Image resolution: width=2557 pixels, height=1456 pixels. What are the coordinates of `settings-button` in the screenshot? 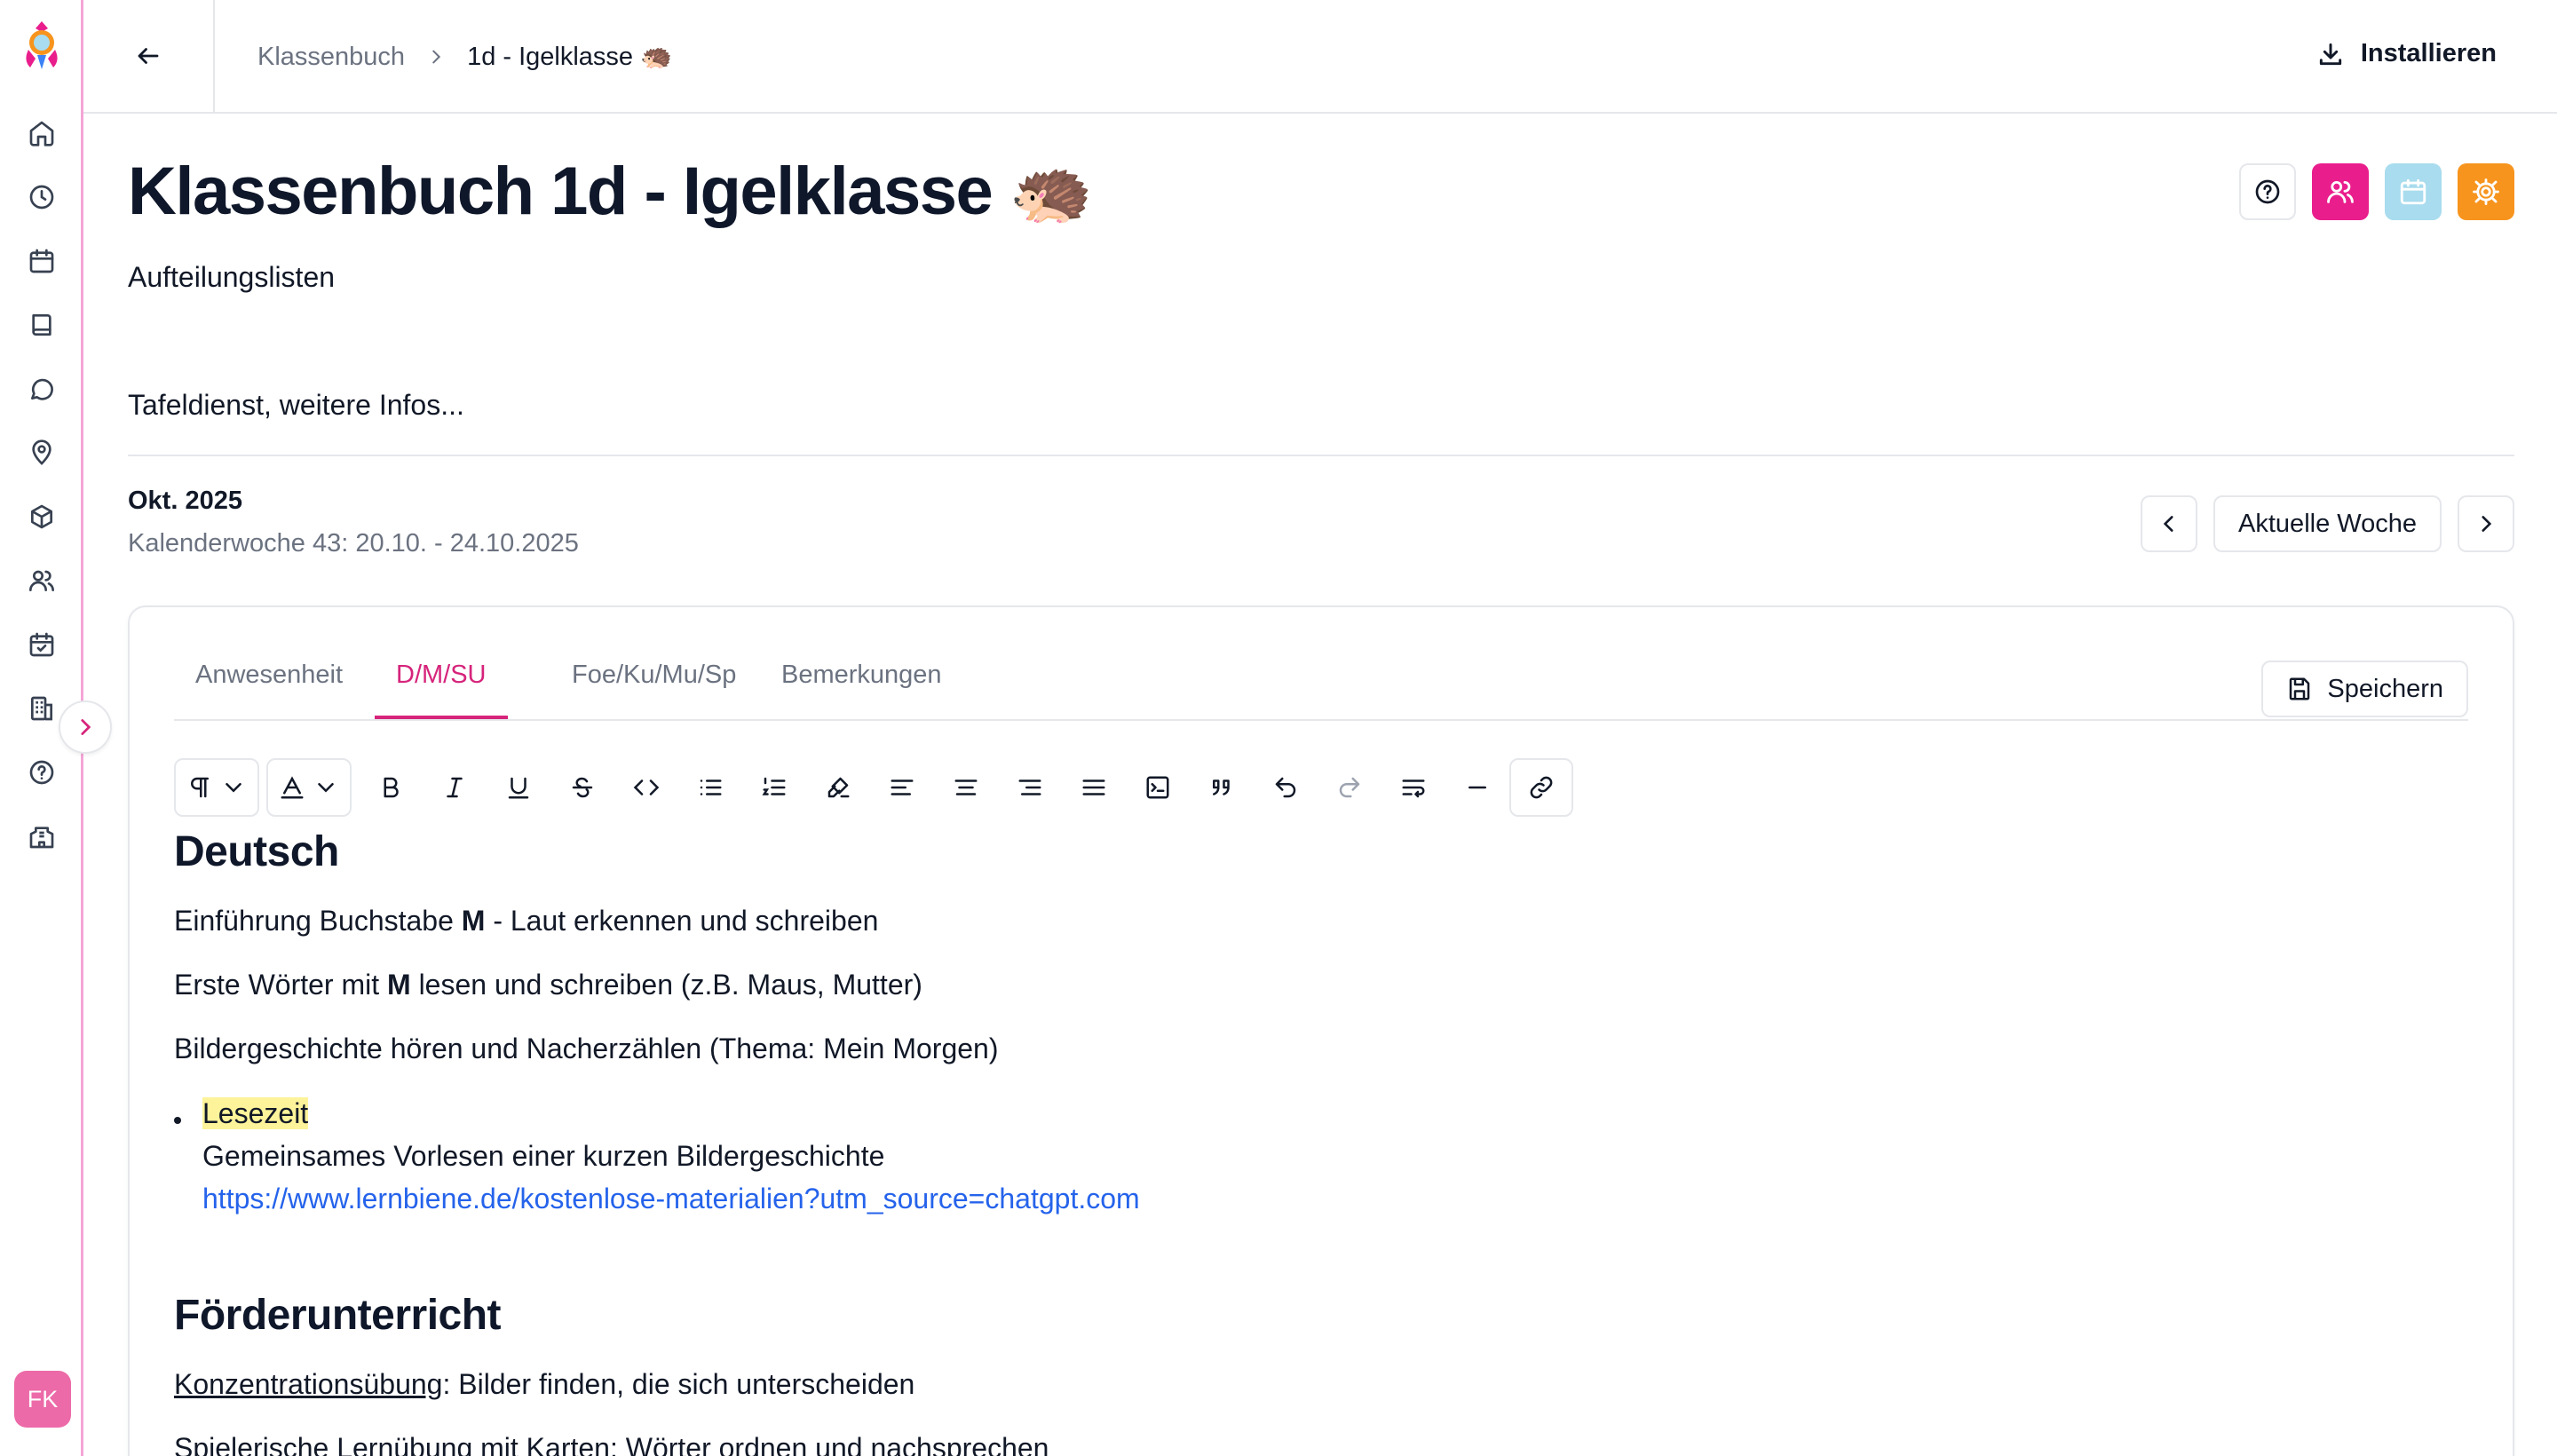 It's located at (2486, 191).